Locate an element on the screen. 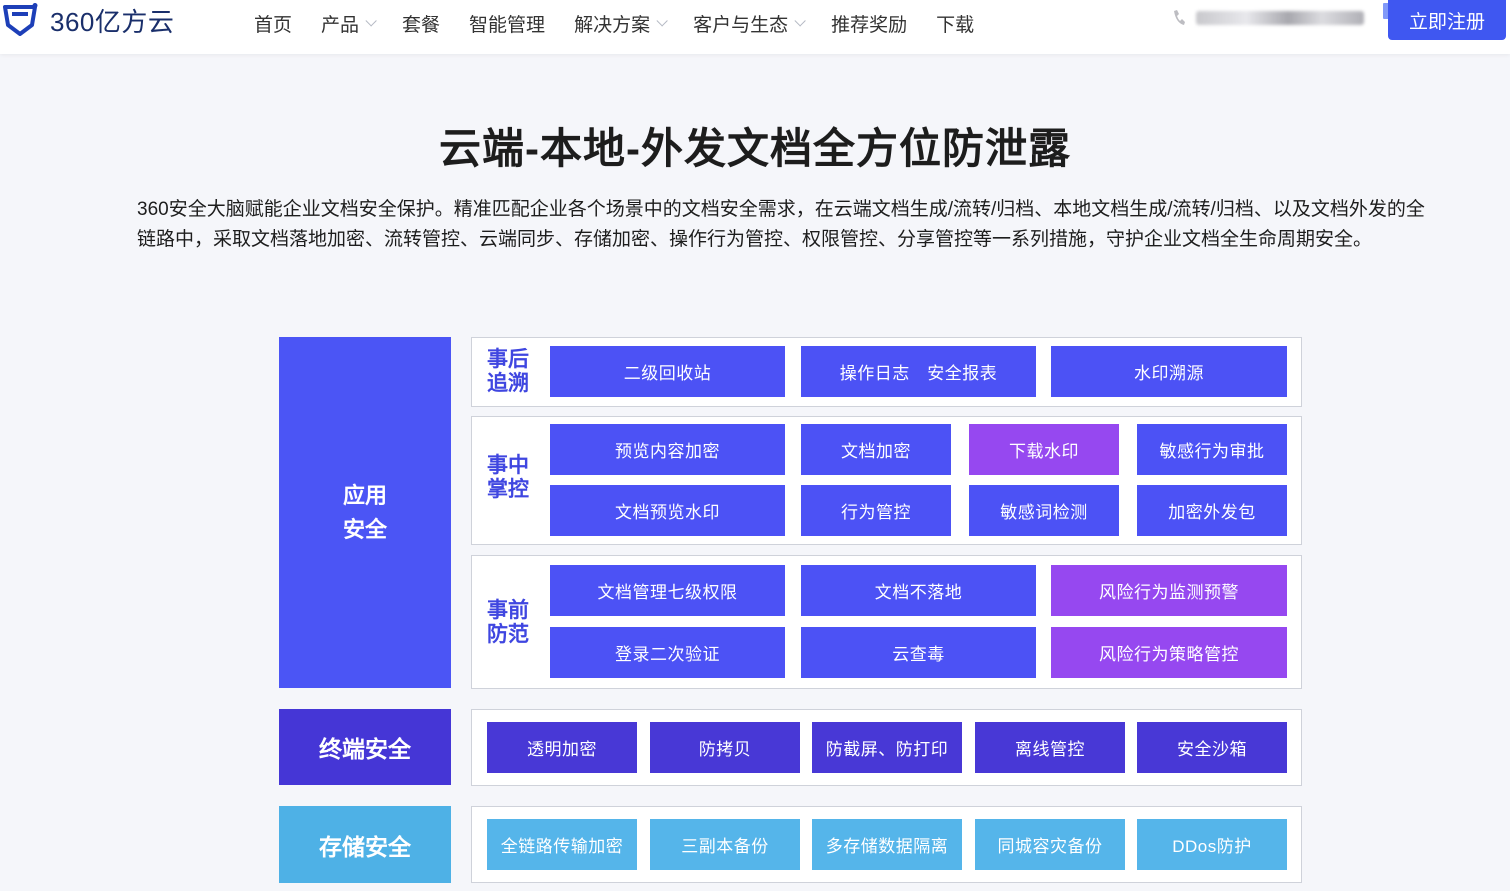  feature-label: 二级回收站 is located at coordinates (667, 373).